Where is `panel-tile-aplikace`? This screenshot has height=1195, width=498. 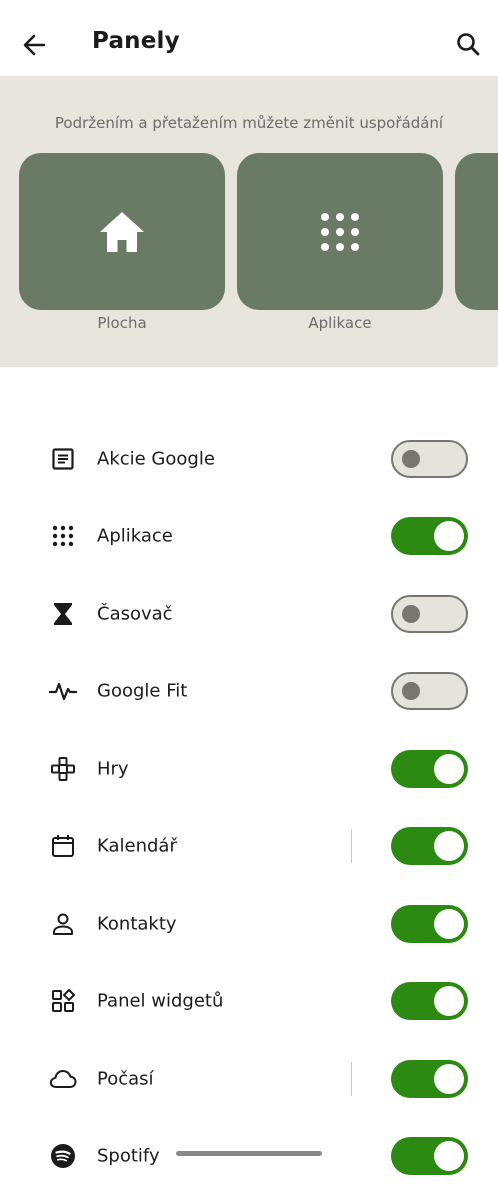 panel-tile-aplikace is located at coordinates (340, 231).